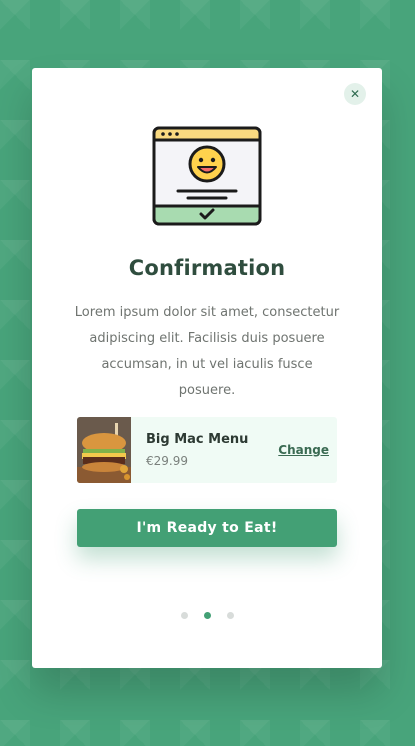 The image size is (415, 746). What do you see at coordinates (197, 439) in the screenshot?
I see `product-name: Big Mac Menu` at bounding box center [197, 439].